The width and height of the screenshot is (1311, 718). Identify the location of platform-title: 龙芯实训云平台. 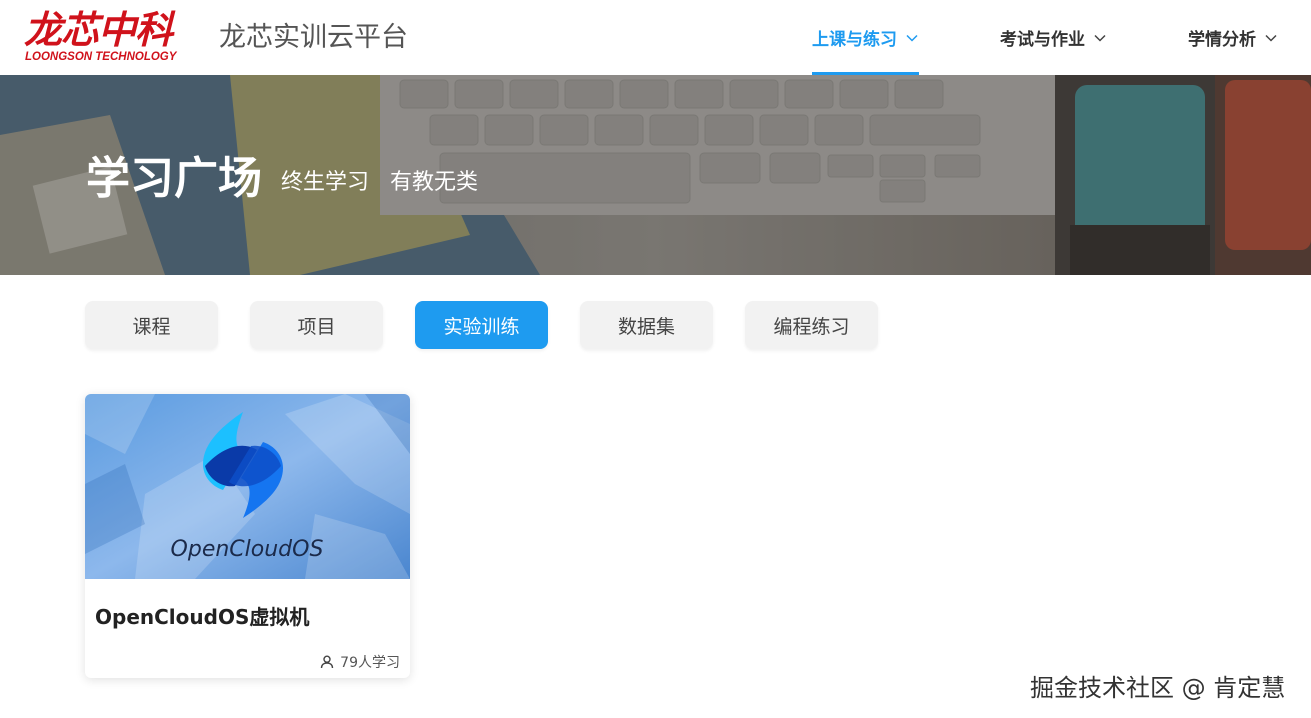
(313, 37).